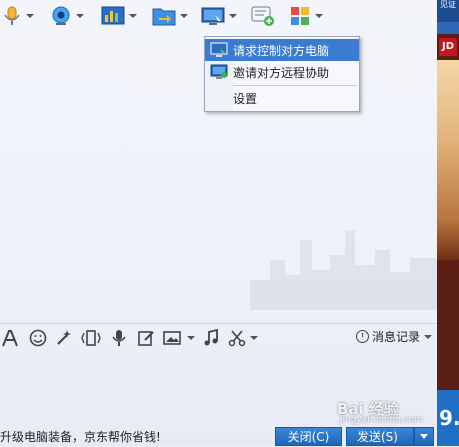  I want to click on vibrate-button, so click(91, 338).